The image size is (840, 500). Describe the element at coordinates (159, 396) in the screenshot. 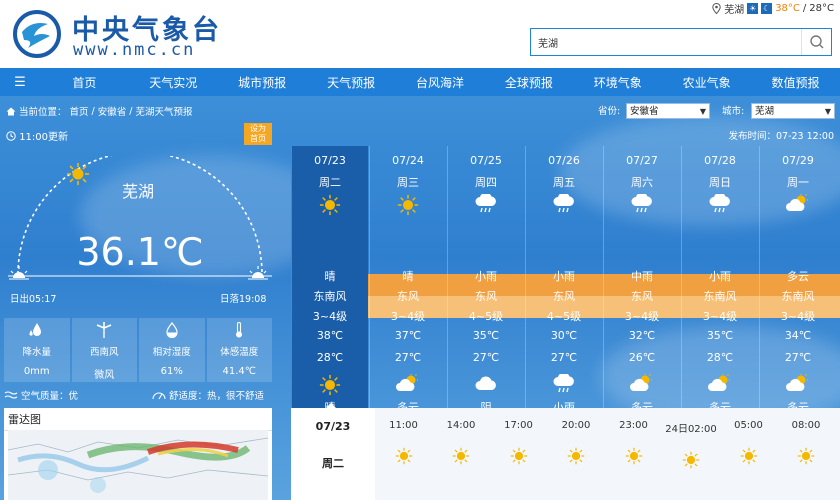

I see `comfort-icon` at that location.